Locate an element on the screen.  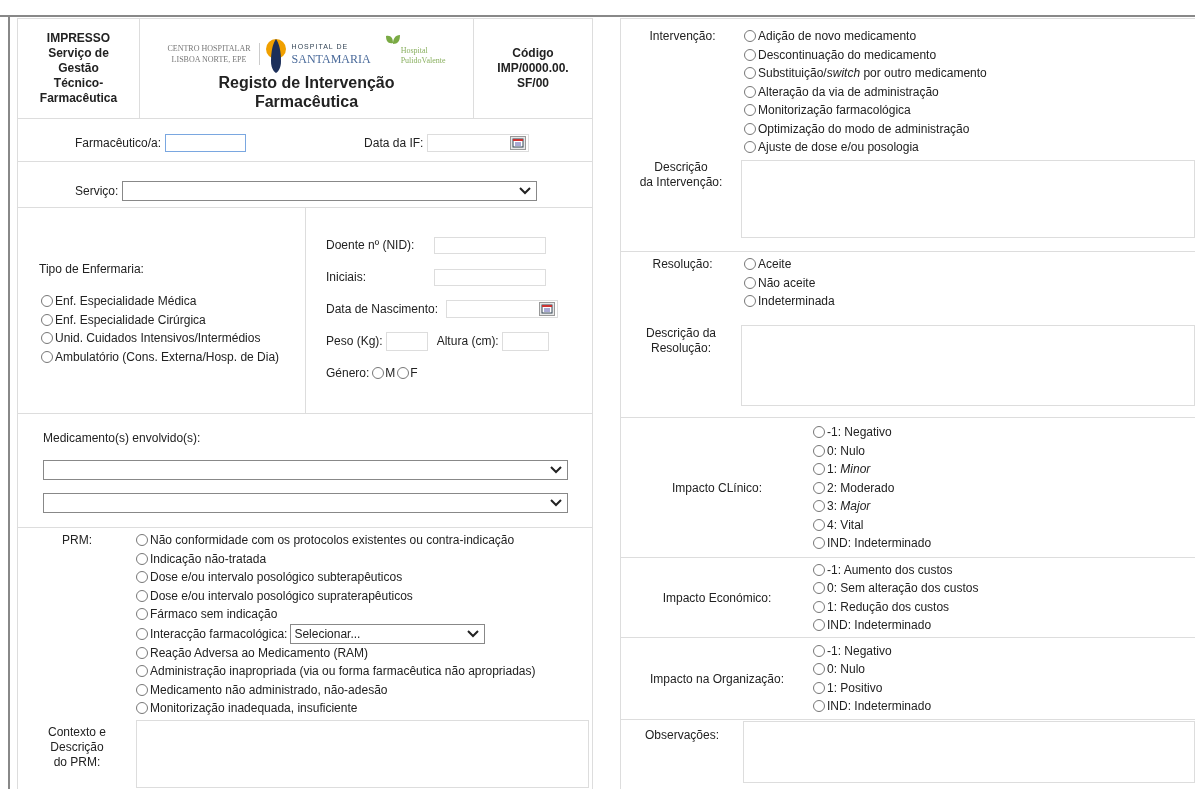
radio-label: 1: Redução dos custos is located at coordinates (888, 607).